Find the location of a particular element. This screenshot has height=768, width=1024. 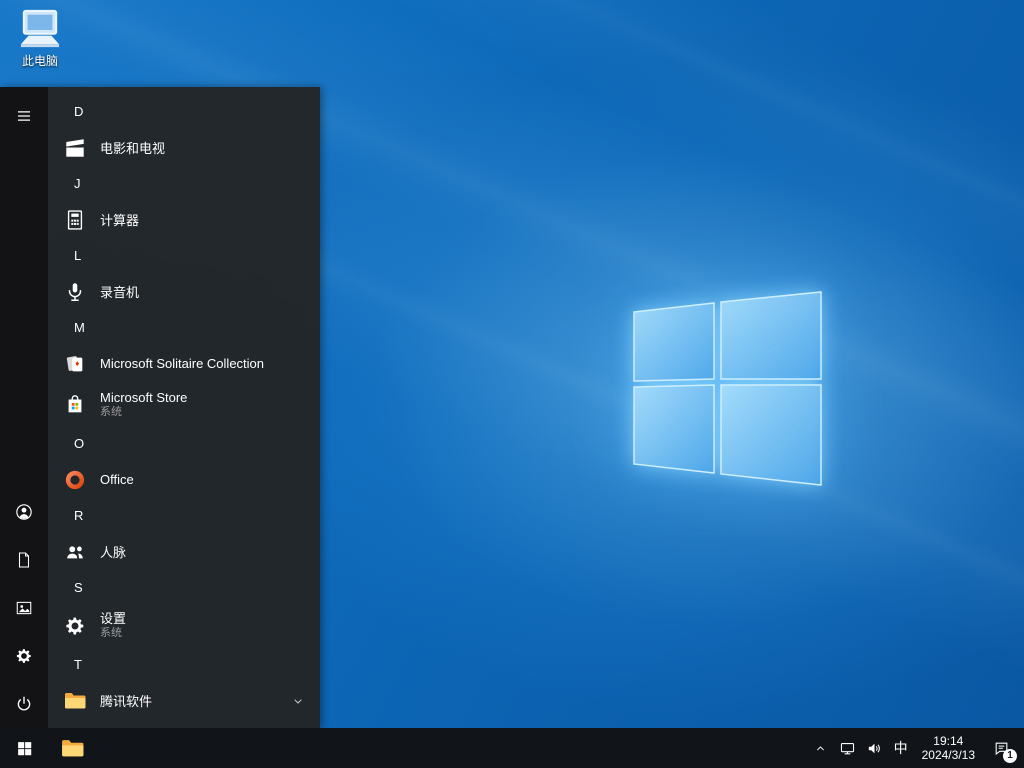

section-header-j: J is located at coordinates (184, 183).